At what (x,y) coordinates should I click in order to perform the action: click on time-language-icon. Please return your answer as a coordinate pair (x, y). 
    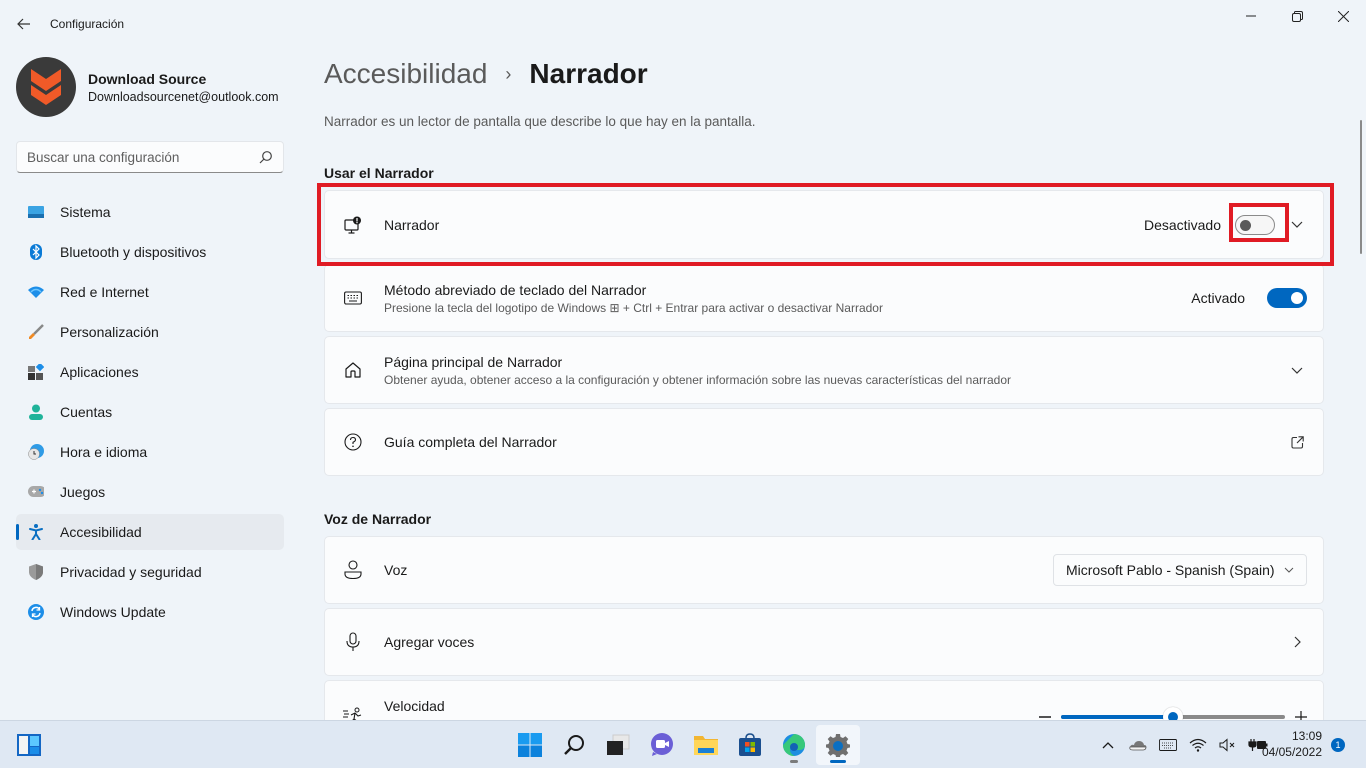
    Looking at the image, I should click on (36, 452).